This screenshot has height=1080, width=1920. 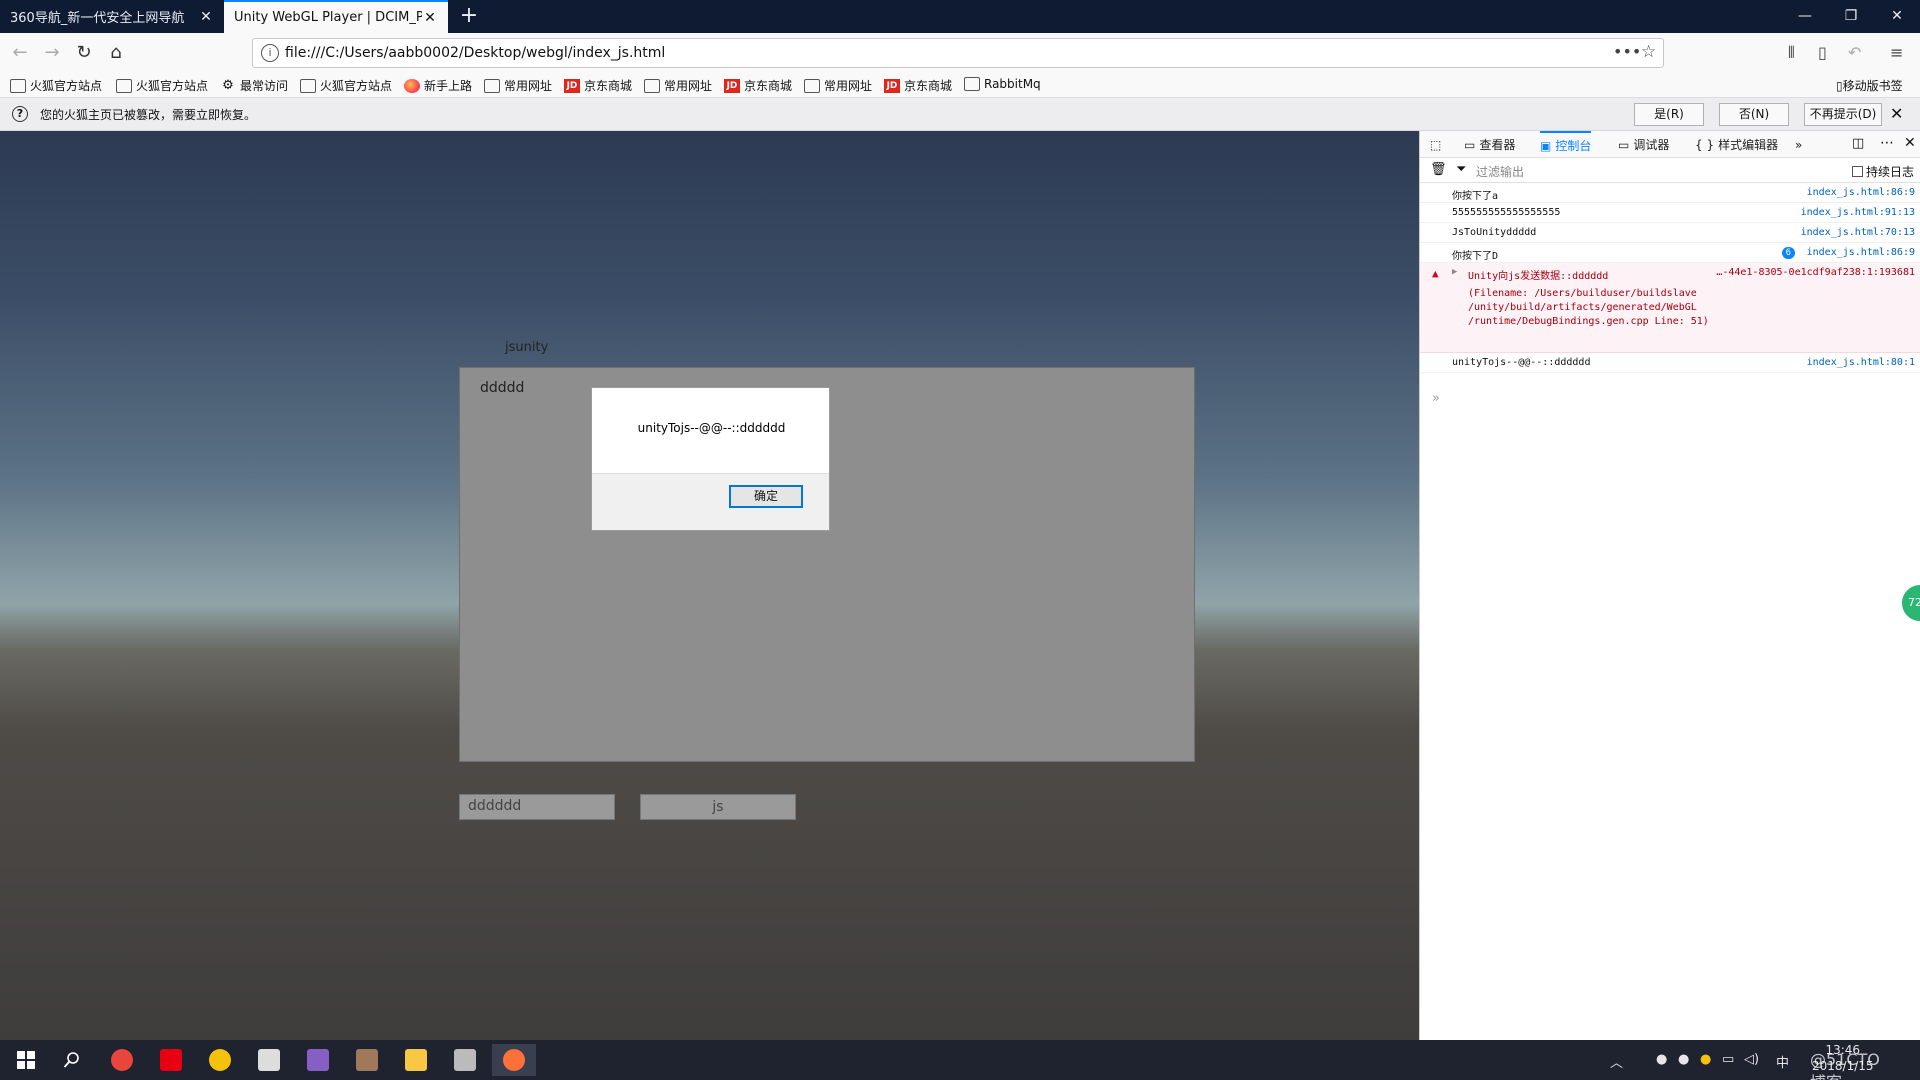 I want to click on ok-button: 确定, so click(x=766, y=496).